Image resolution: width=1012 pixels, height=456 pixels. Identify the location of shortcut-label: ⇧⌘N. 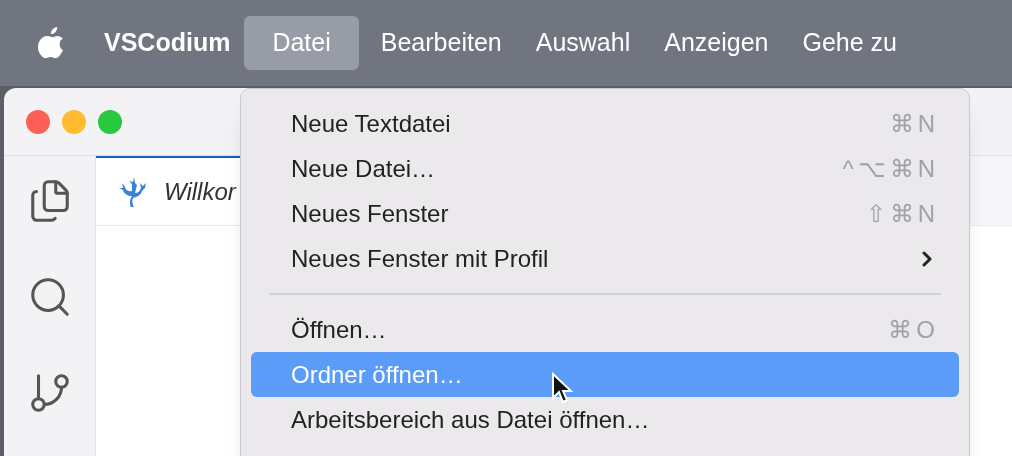
(902, 213).